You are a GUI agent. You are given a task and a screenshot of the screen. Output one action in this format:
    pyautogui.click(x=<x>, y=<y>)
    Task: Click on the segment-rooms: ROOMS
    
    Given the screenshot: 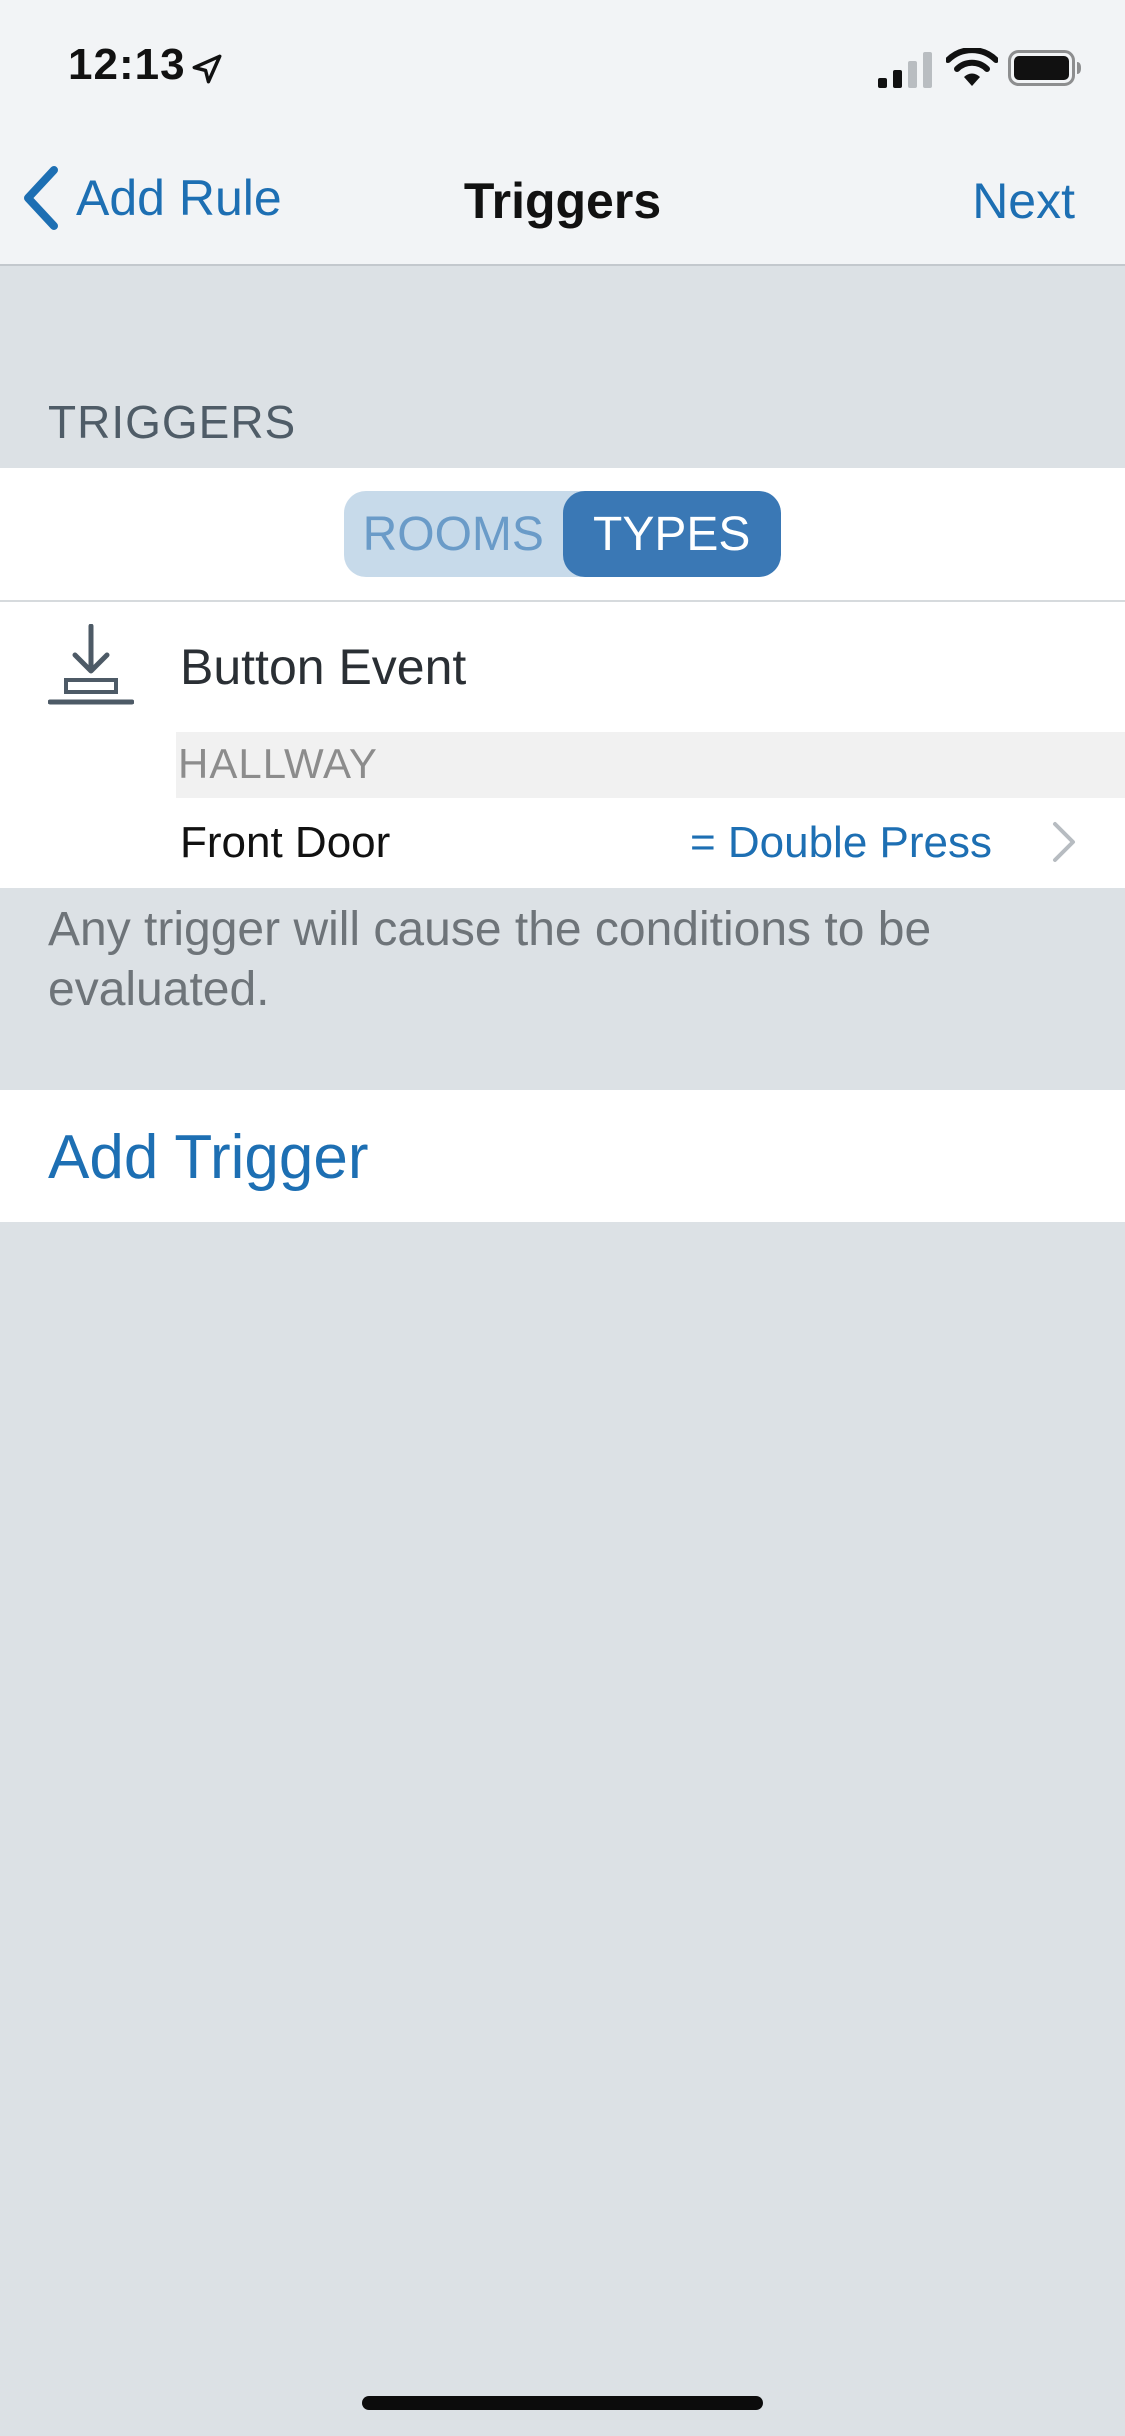 What is the action you would take?
    pyautogui.click(x=453, y=534)
    